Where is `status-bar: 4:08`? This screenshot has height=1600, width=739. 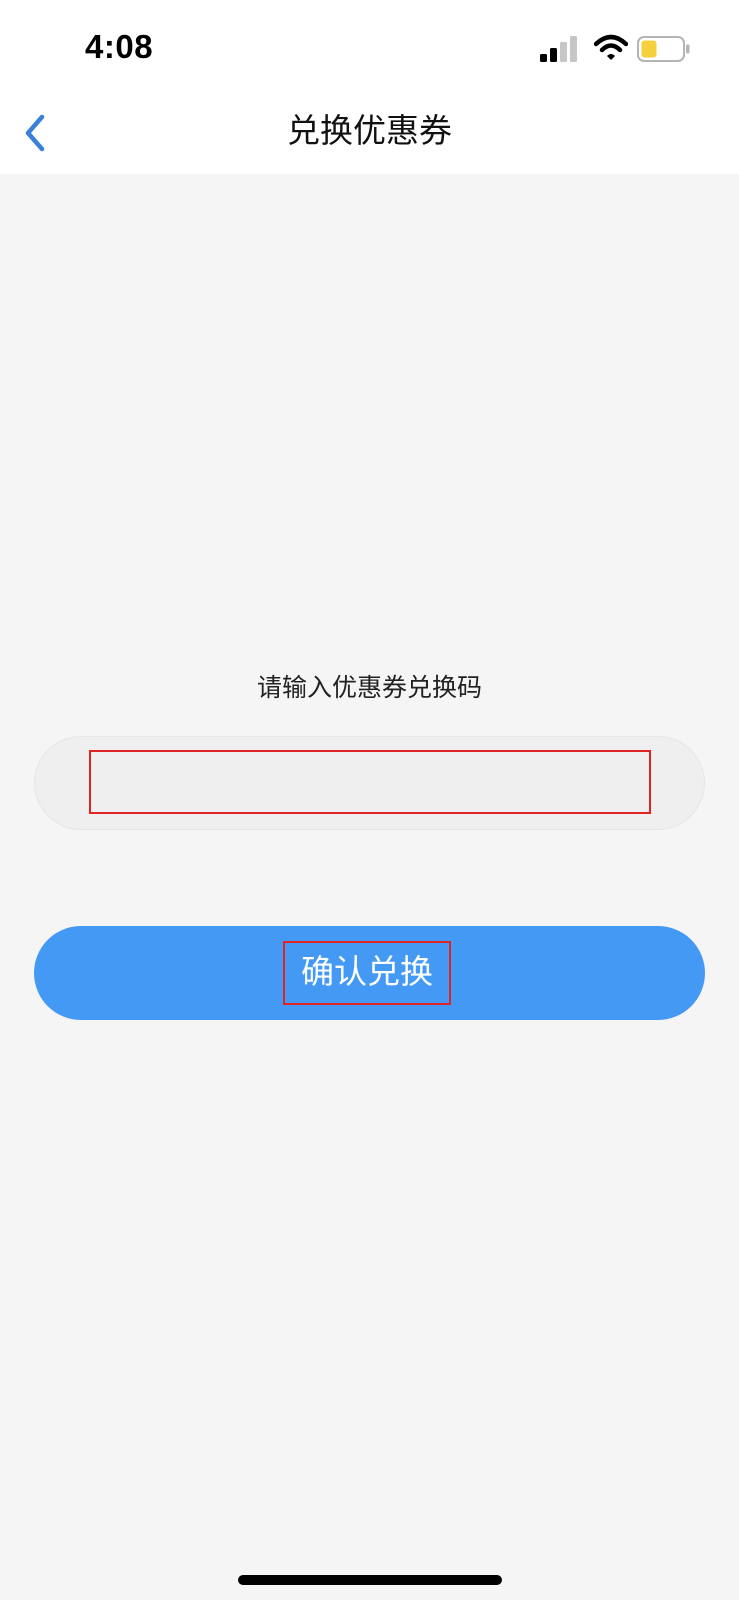 status-bar: 4:08 is located at coordinates (369, 48).